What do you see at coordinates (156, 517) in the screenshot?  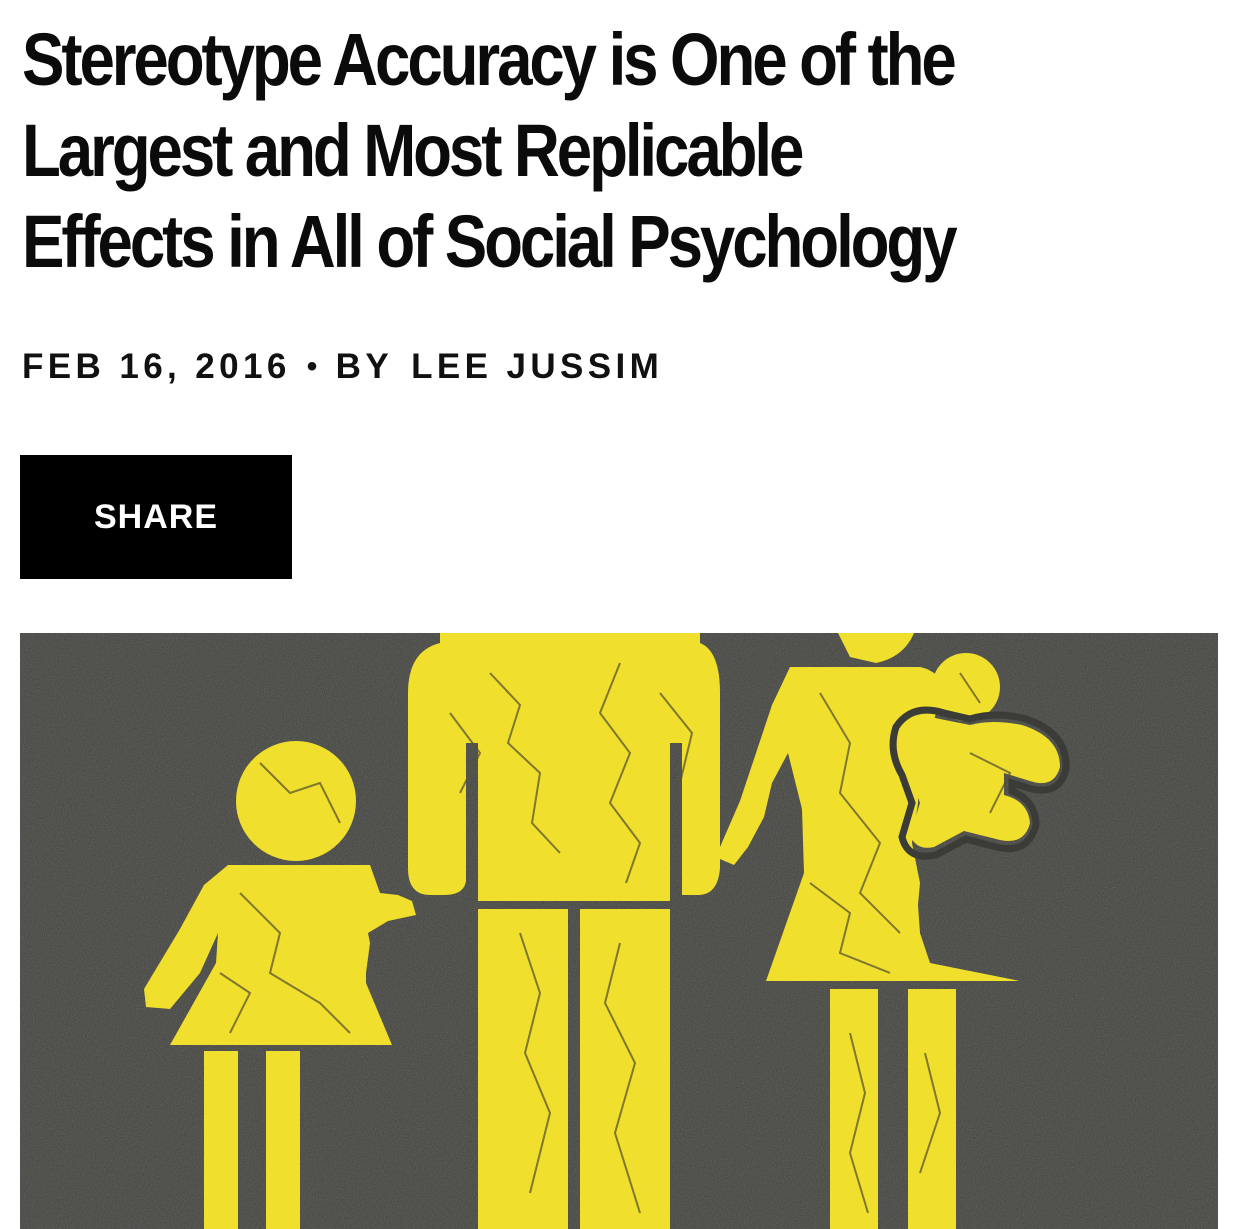 I see `share-button: SHARE` at bounding box center [156, 517].